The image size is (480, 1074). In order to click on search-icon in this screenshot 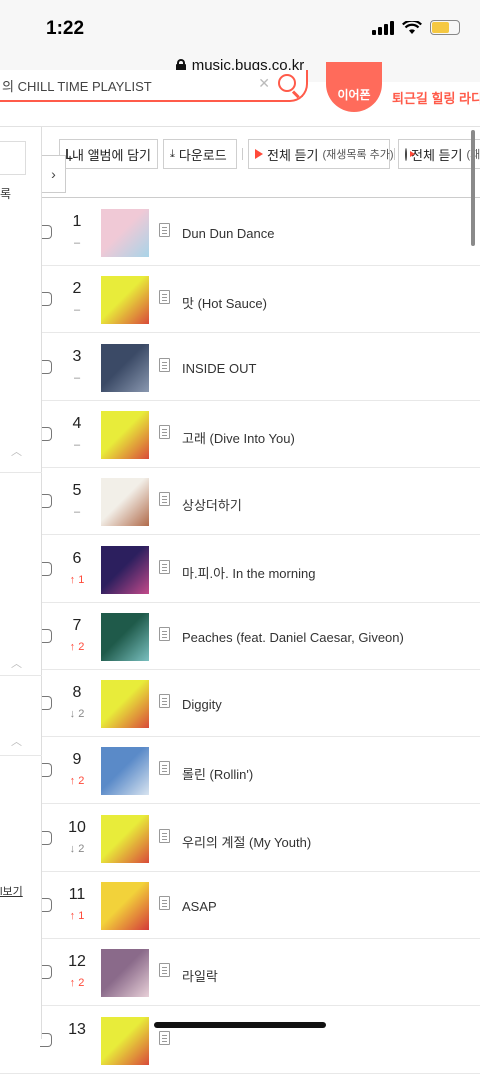, I will do `click(287, 83)`.